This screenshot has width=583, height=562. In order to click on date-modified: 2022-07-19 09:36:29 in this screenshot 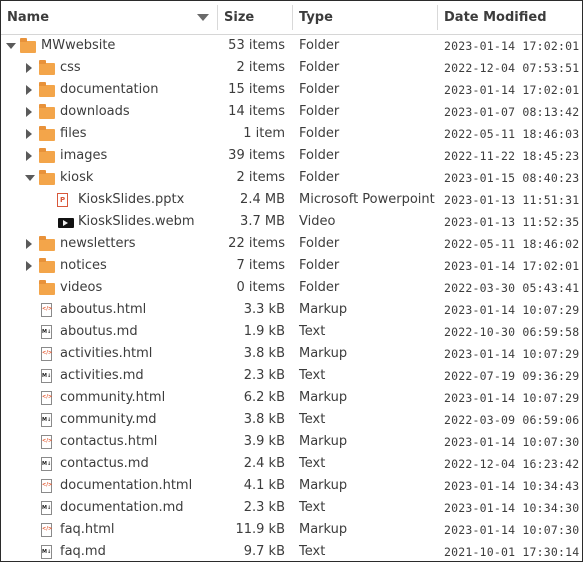, I will do `click(512, 376)`.